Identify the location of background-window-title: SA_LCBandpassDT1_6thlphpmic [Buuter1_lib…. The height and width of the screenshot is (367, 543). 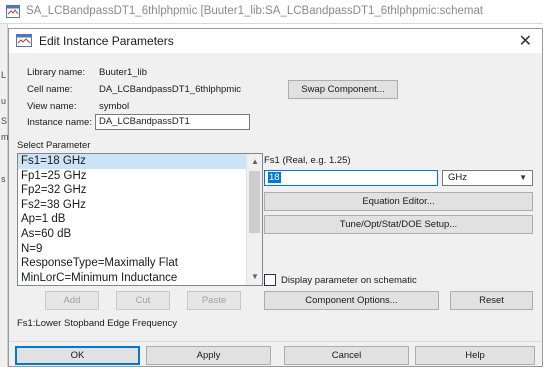
(255, 11).